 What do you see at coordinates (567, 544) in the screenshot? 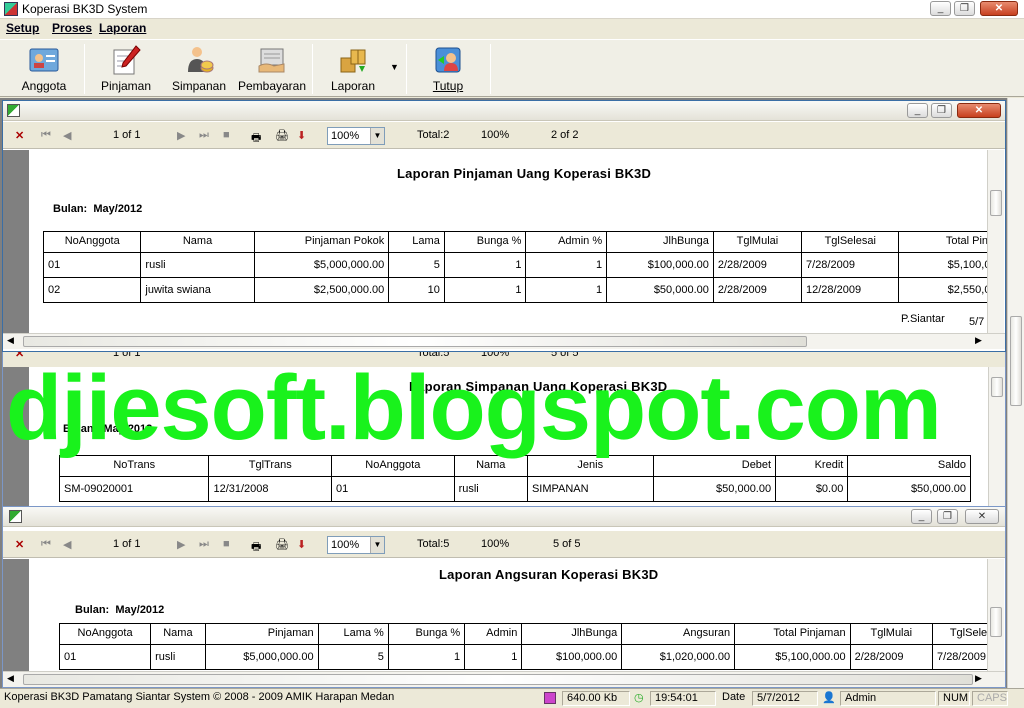
I see `pages-label: 5 of 5` at bounding box center [567, 544].